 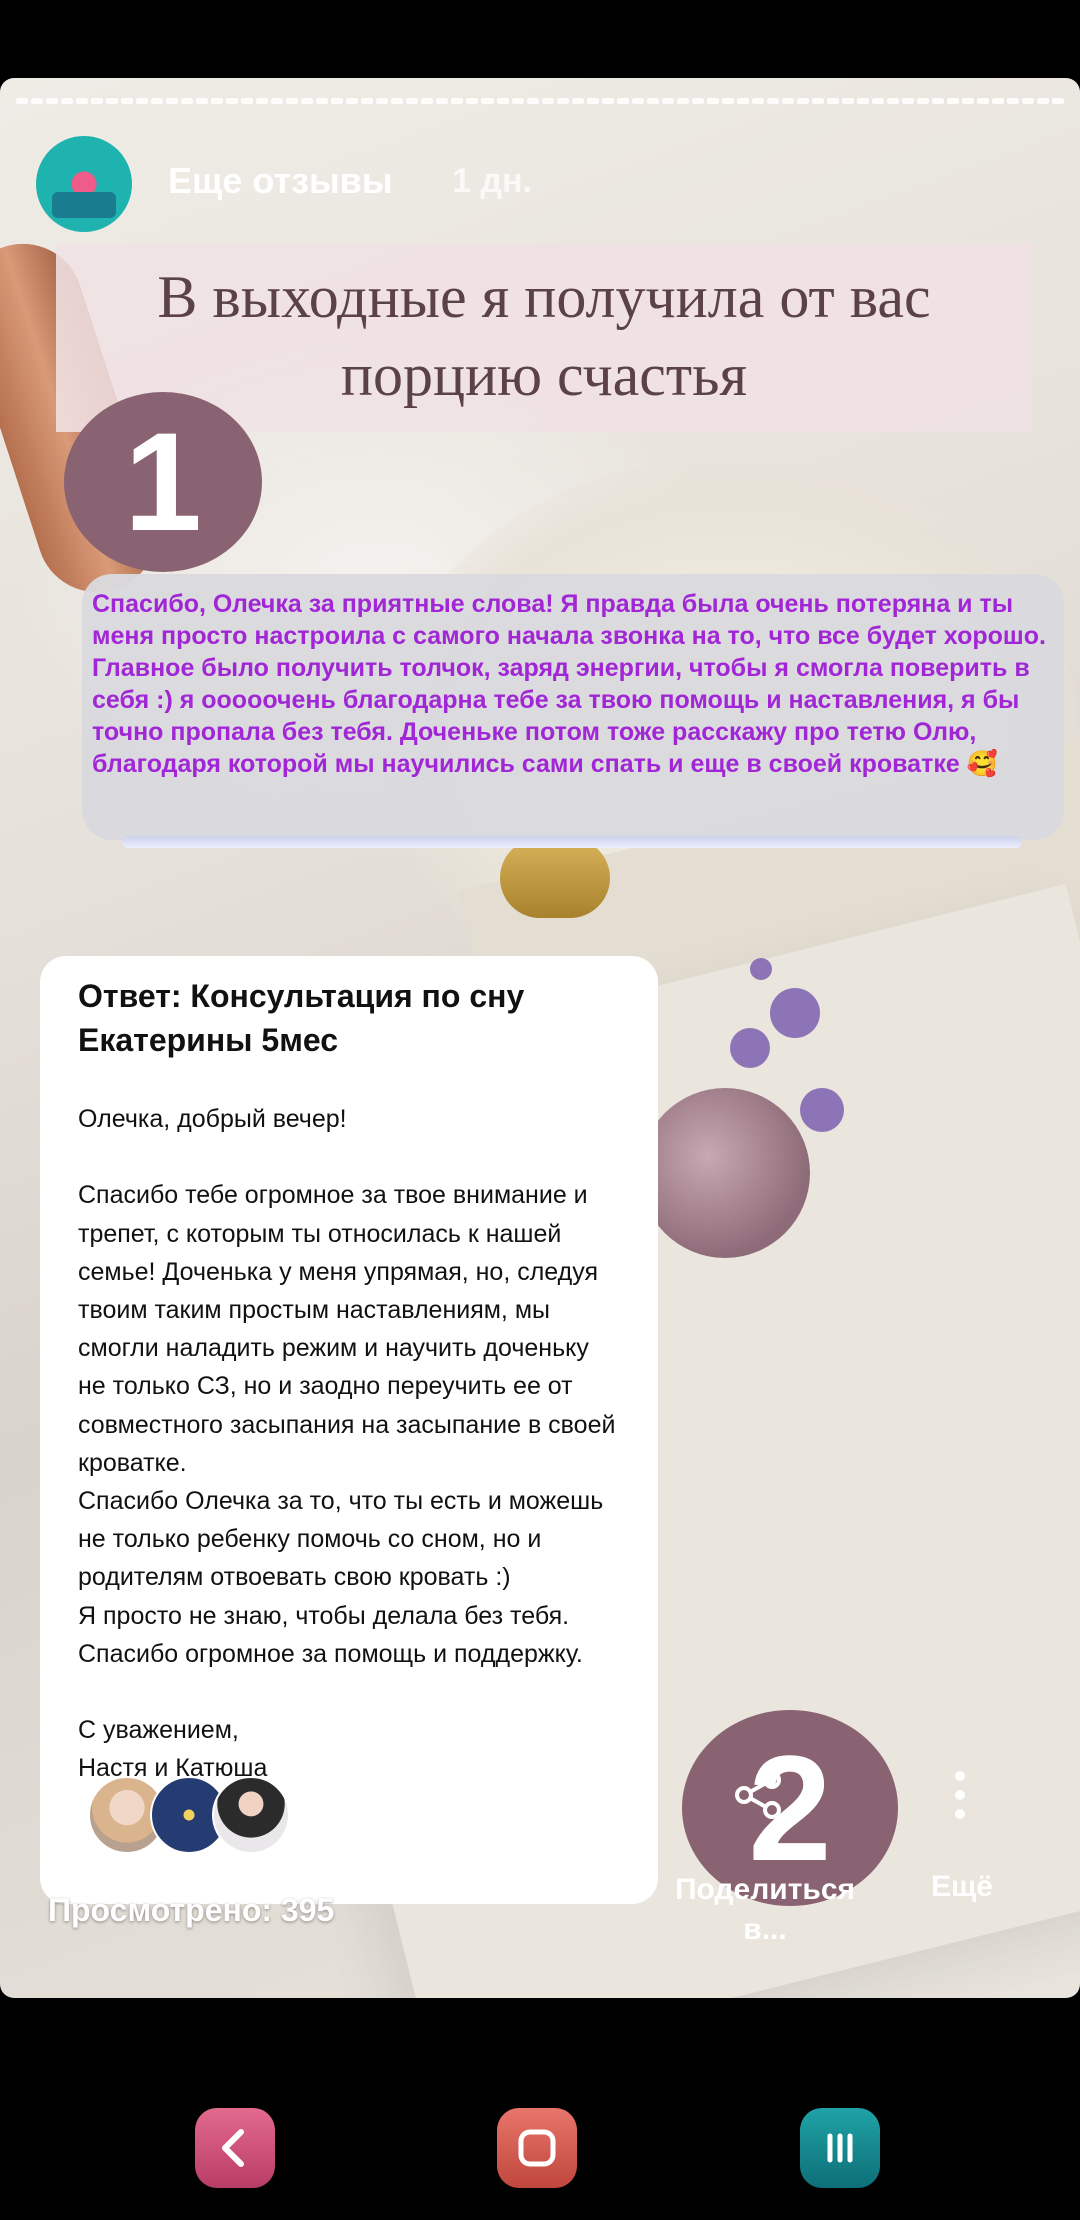 I want to click on nav-recent-apps-button, so click(x=840, y=2148).